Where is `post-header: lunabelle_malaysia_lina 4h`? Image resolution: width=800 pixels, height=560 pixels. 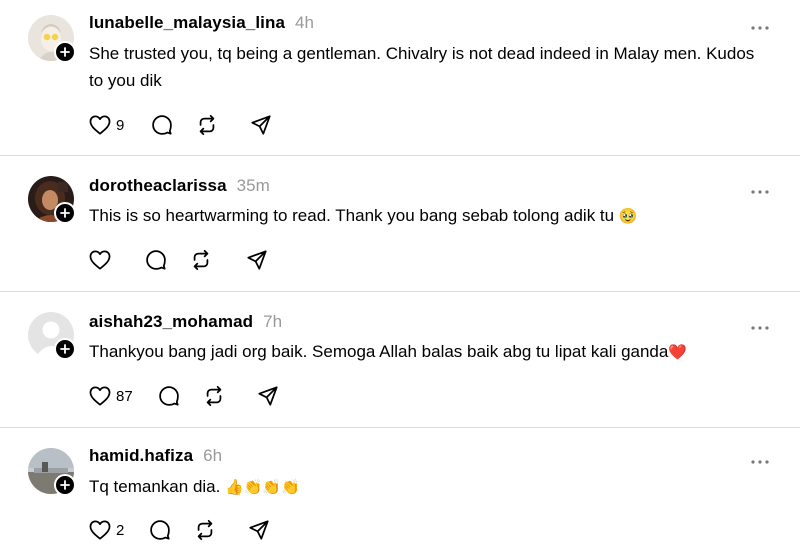
post-header: lunabelle_malaysia_lina 4h is located at coordinates (201, 23).